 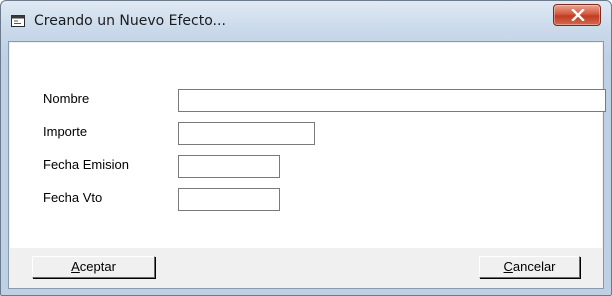 I want to click on cancel-button: Cancelar, so click(x=529, y=267).